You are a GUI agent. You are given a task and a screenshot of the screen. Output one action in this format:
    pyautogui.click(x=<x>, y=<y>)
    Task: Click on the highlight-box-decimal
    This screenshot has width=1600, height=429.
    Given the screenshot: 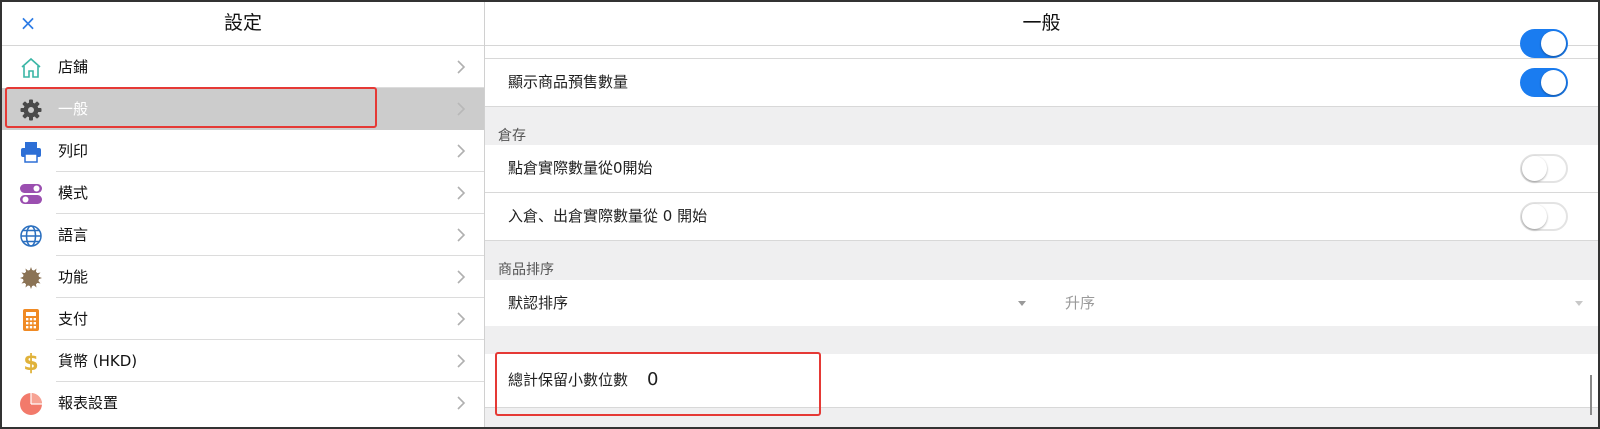 What is the action you would take?
    pyautogui.click(x=658, y=384)
    